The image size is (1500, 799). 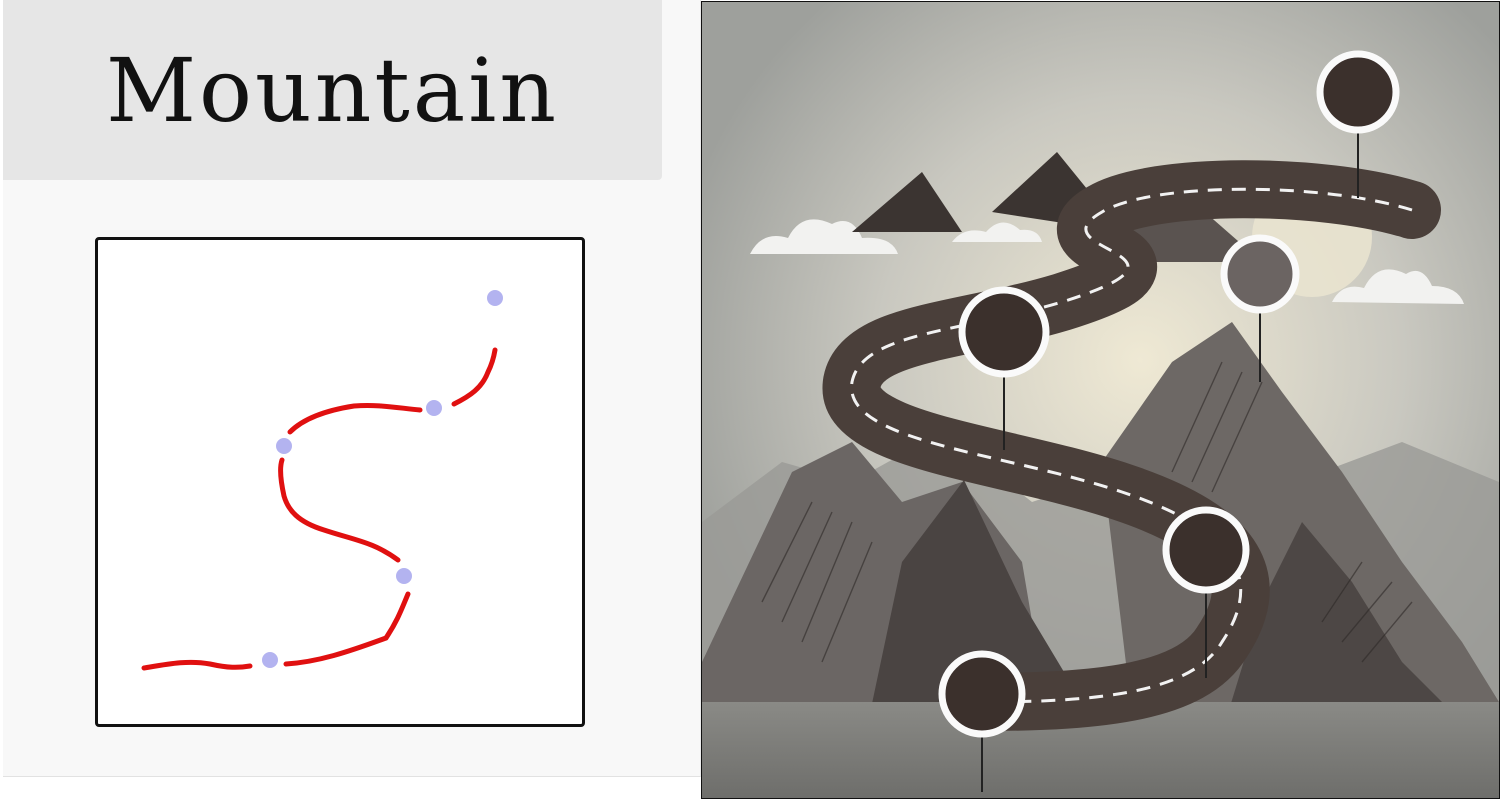 I want to click on sketch-drawing, so click(x=322, y=480).